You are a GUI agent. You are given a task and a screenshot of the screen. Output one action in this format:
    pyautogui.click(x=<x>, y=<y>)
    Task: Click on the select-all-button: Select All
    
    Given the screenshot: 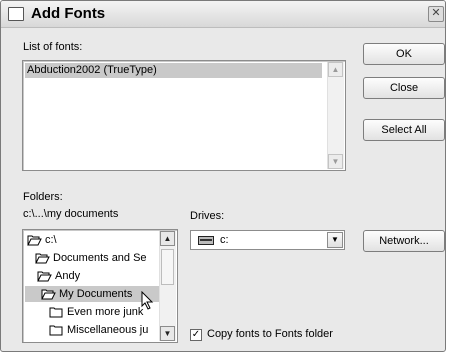 What is the action you would take?
    pyautogui.click(x=404, y=130)
    